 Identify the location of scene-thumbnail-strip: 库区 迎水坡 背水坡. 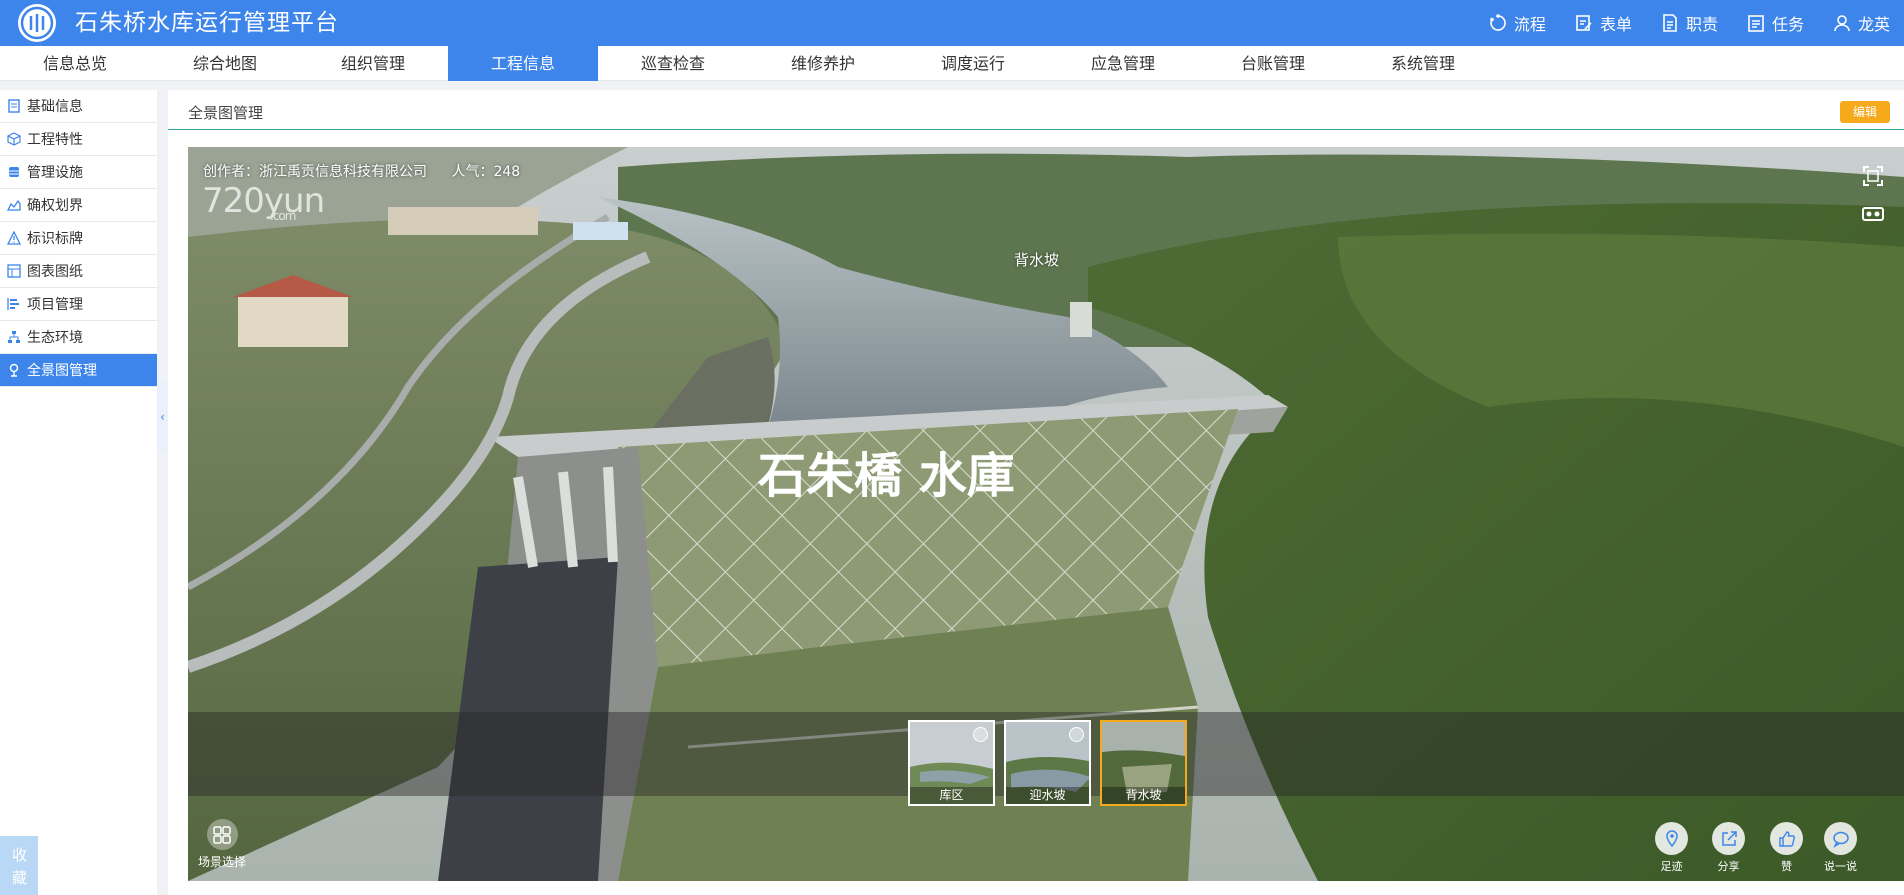
(1046, 759).